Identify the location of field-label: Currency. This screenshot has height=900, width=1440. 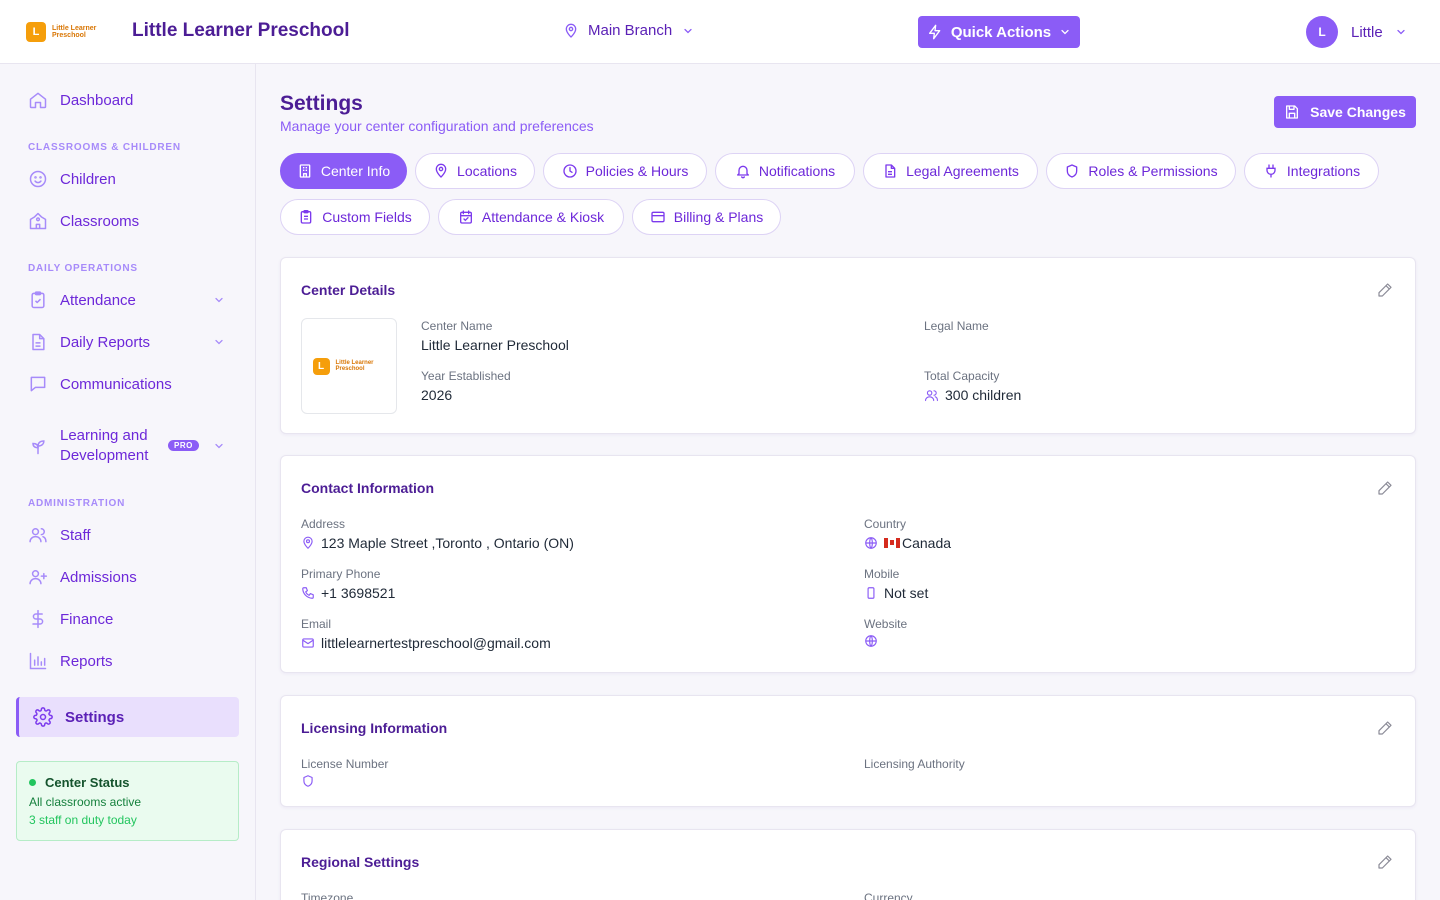
(888, 895).